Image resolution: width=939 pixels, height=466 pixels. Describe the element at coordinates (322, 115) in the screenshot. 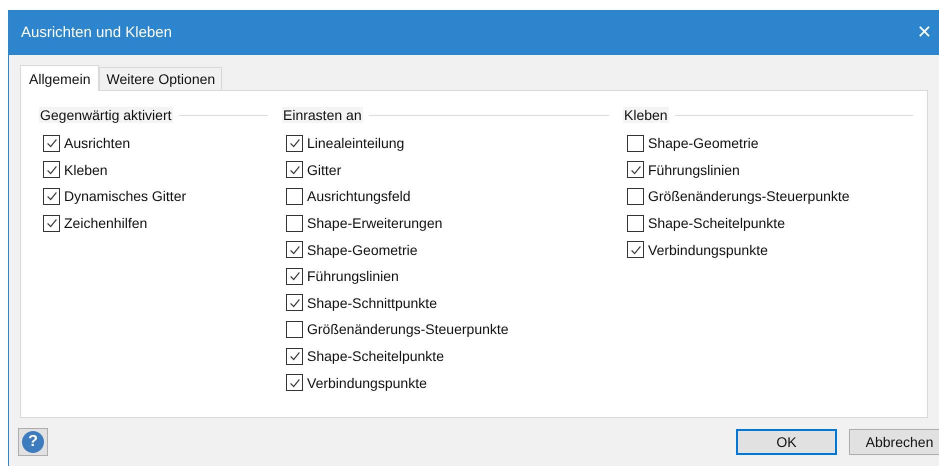

I see `group-heading: Einrasten an` at that location.